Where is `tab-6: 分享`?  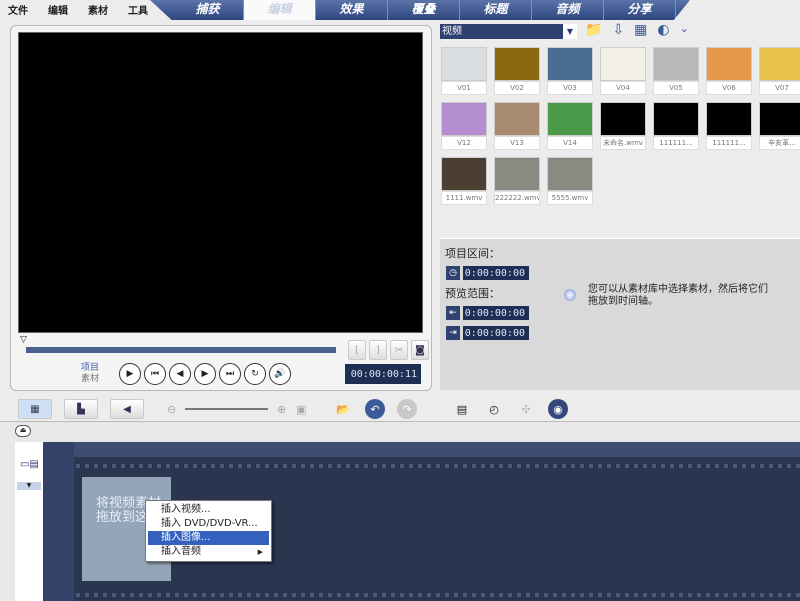 tab-6: 分享 is located at coordinates (640, 10).